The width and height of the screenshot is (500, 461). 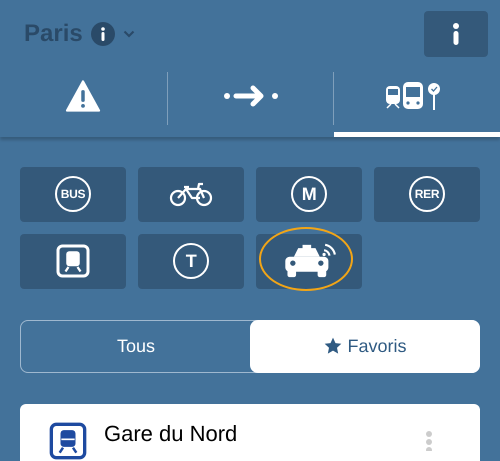 I want to click on transport-mode-button: M, so click(x=309, y=194).